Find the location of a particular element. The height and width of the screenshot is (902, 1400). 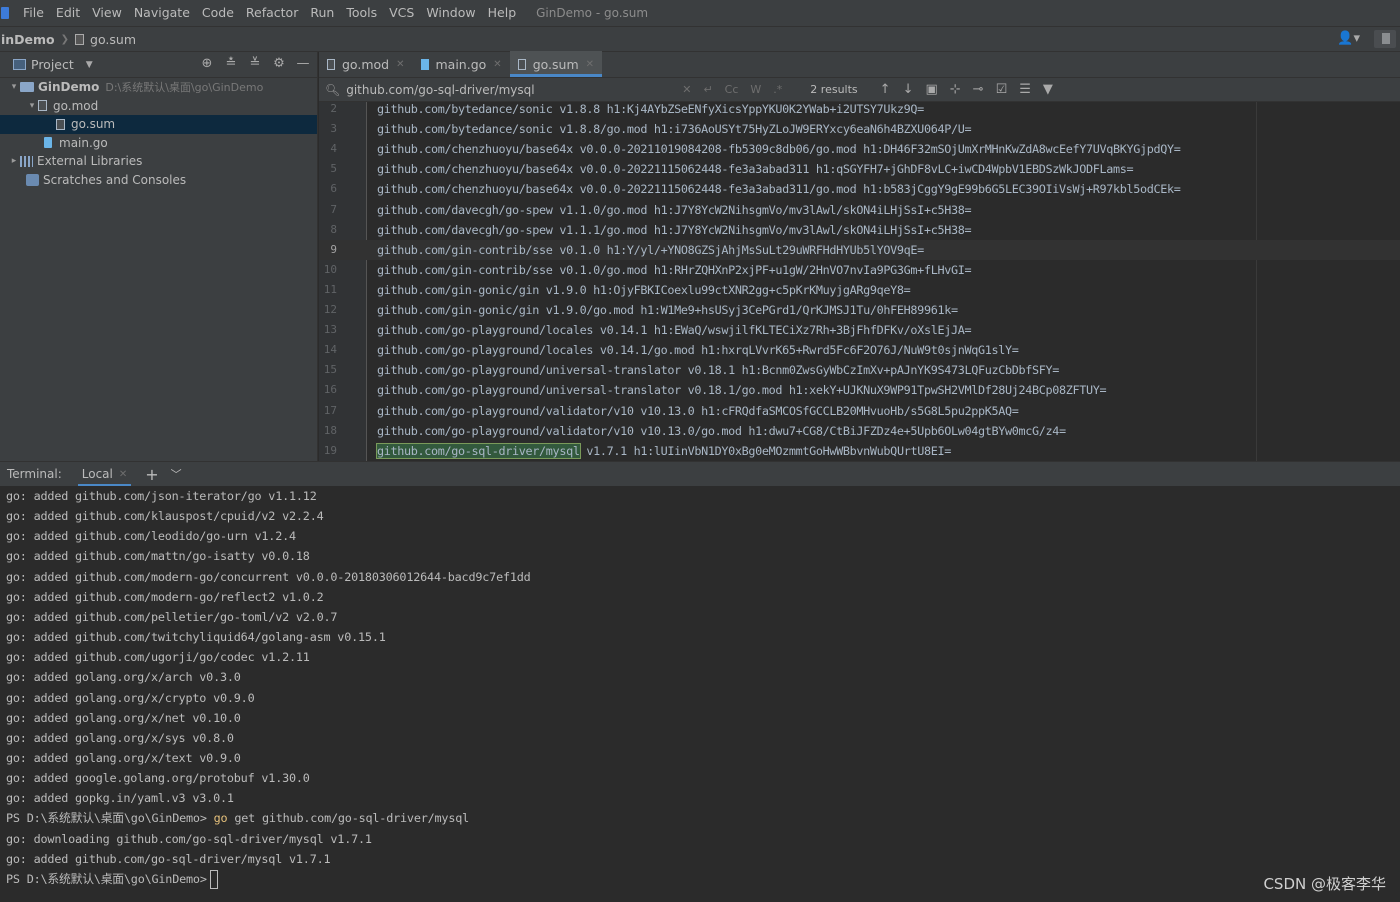

terminal-line-text: go: added golang.org/x/crypto v0.9.0 is located at coordinates (130, 697).